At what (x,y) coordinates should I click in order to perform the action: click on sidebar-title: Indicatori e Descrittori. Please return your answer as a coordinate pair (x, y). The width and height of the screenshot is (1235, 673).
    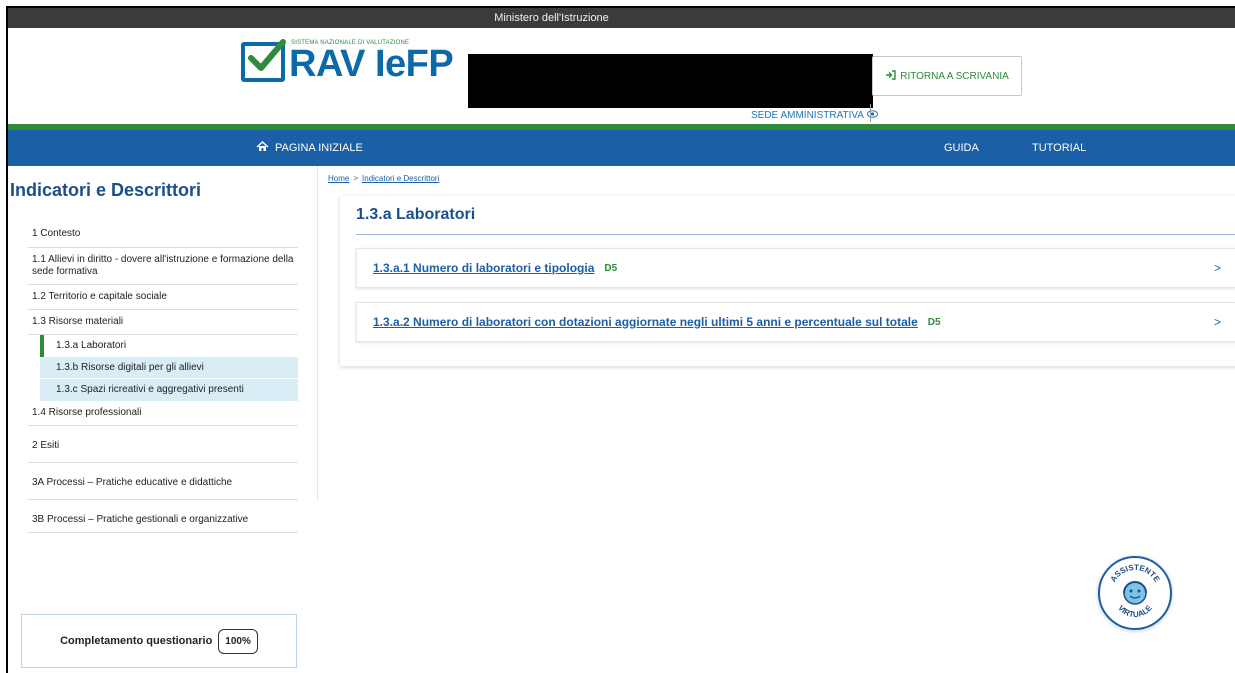
    Looking at the image, I should click on (106, 190).